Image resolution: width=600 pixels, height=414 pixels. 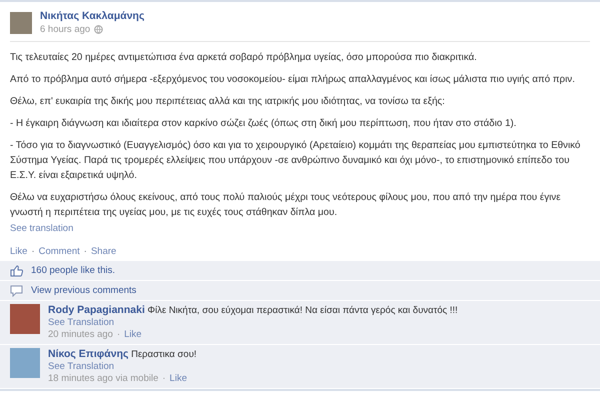 What do you see at coordinates (16, 270) in the screenshot?
I see `thumbs-up-icon` at bounding box center [16, 270].